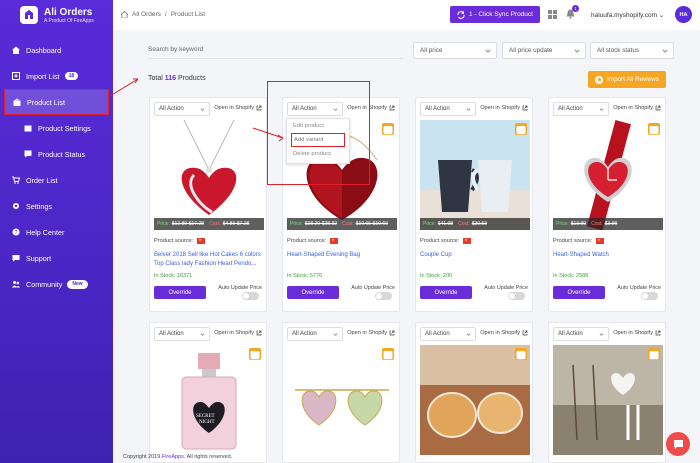  Describe the element at coordinates (56, 102) in the screenshot. I see `sidebar-item-product-list: Product List` at that location.